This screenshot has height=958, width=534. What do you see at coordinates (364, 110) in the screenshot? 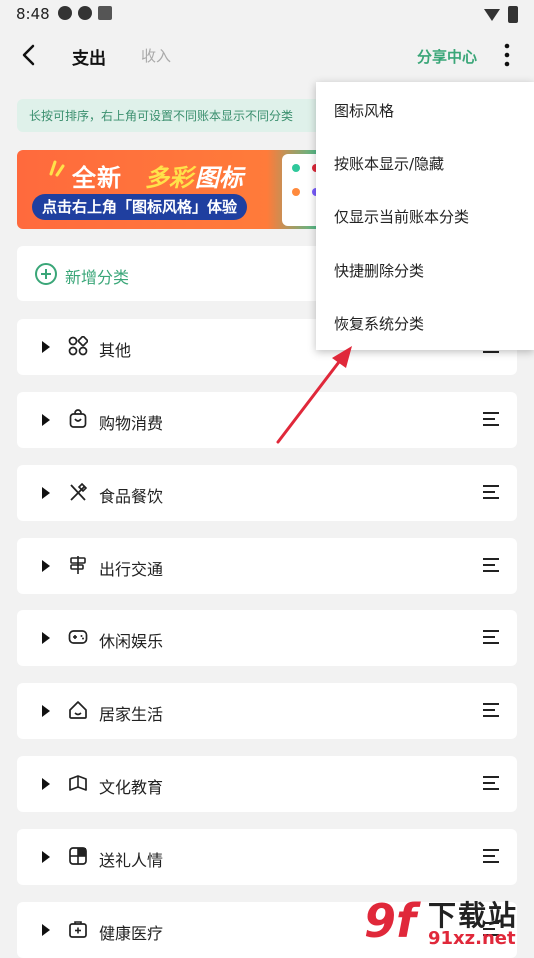
I see `menu-item-icon-style: 图标风格` at bounding box center [364, 110].